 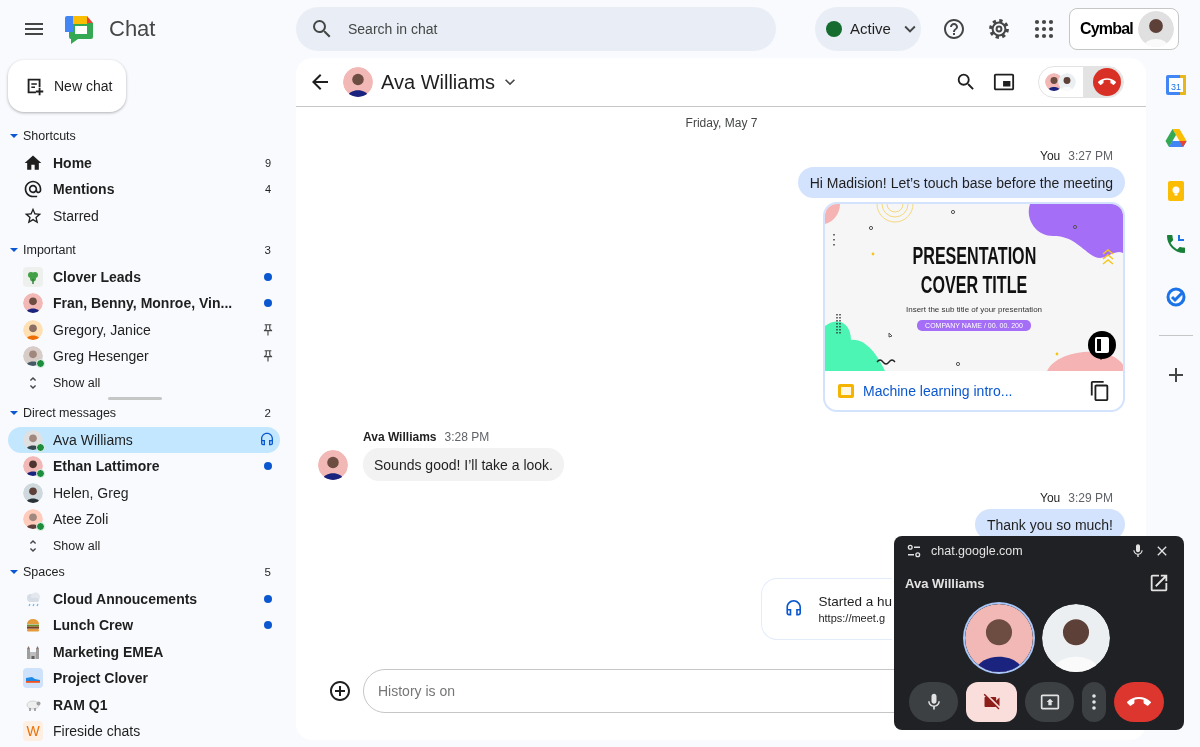 I want to click on sidebar-item: Atee Zoli, so click(x=144, y=519).